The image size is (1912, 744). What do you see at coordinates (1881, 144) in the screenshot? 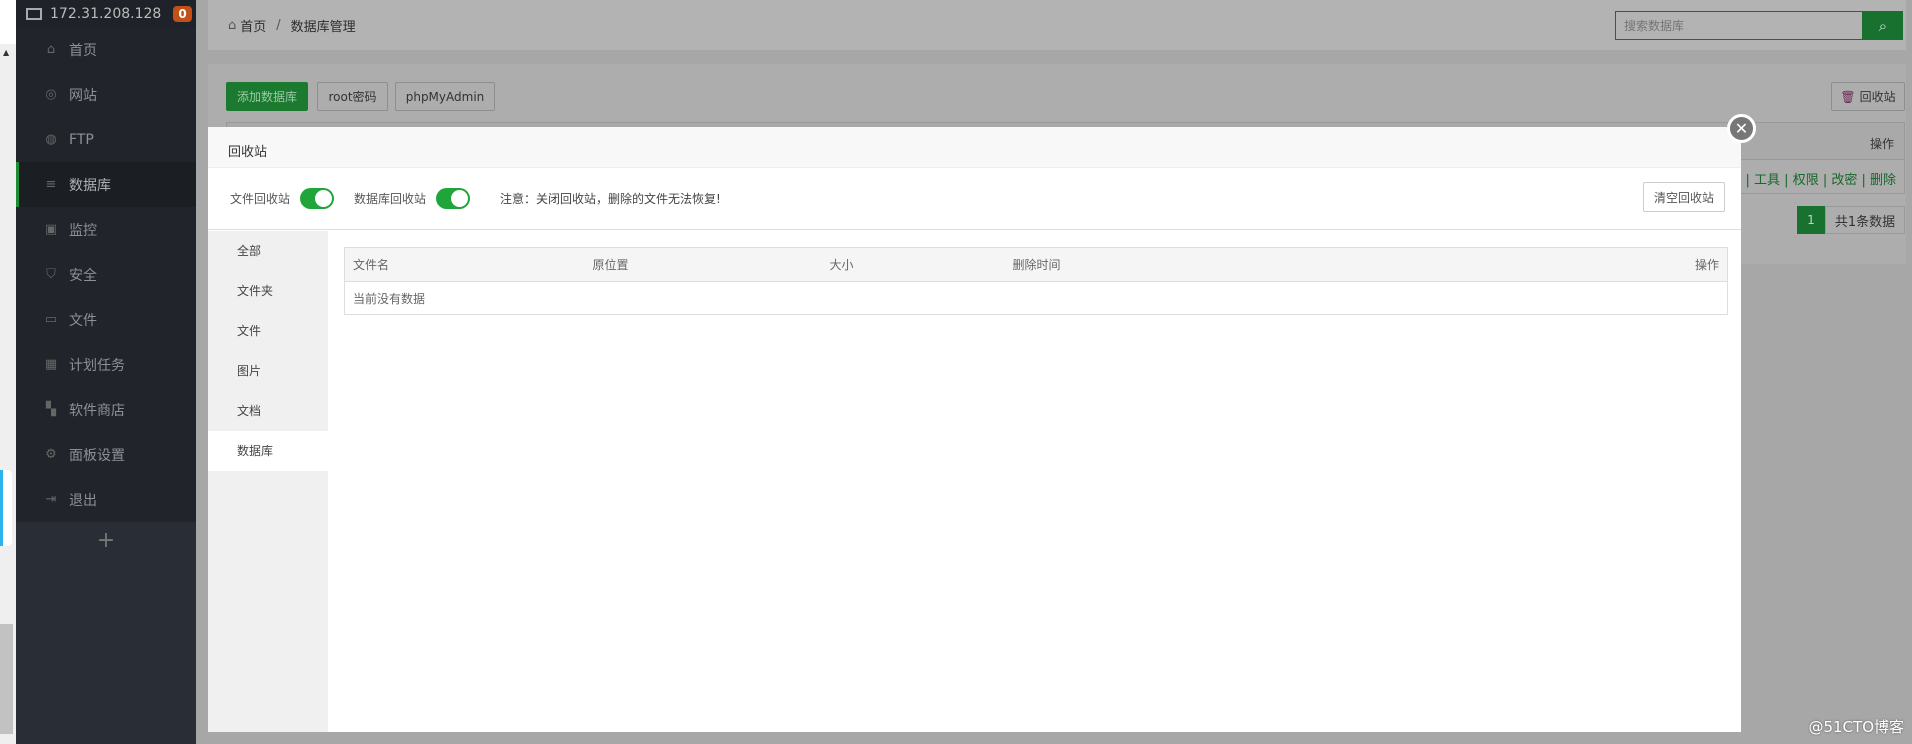
I see `action-column-header: 操作` at bounding box center [1881, 144].